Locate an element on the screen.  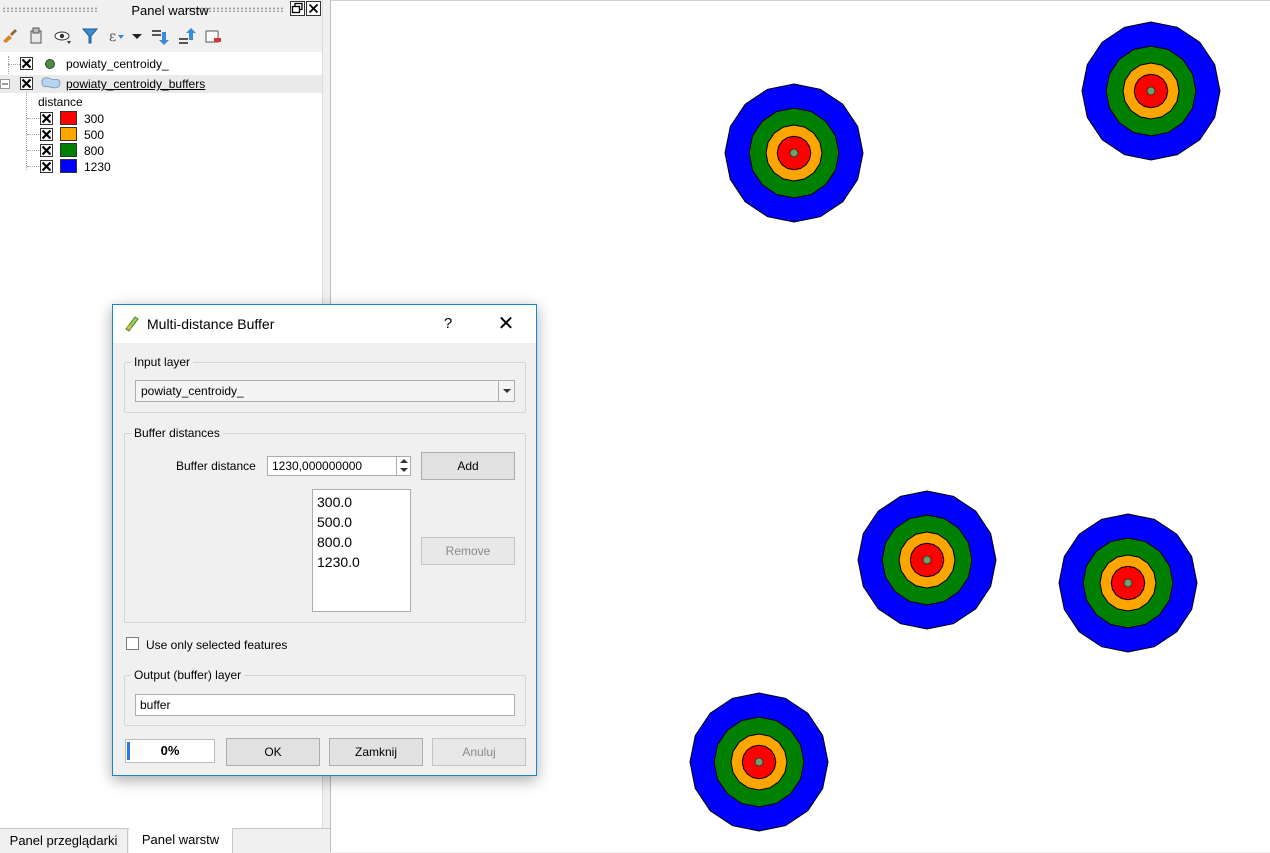
layer-row-centroids: powiaty_centroidy_ is located at coordinates (161, 64).